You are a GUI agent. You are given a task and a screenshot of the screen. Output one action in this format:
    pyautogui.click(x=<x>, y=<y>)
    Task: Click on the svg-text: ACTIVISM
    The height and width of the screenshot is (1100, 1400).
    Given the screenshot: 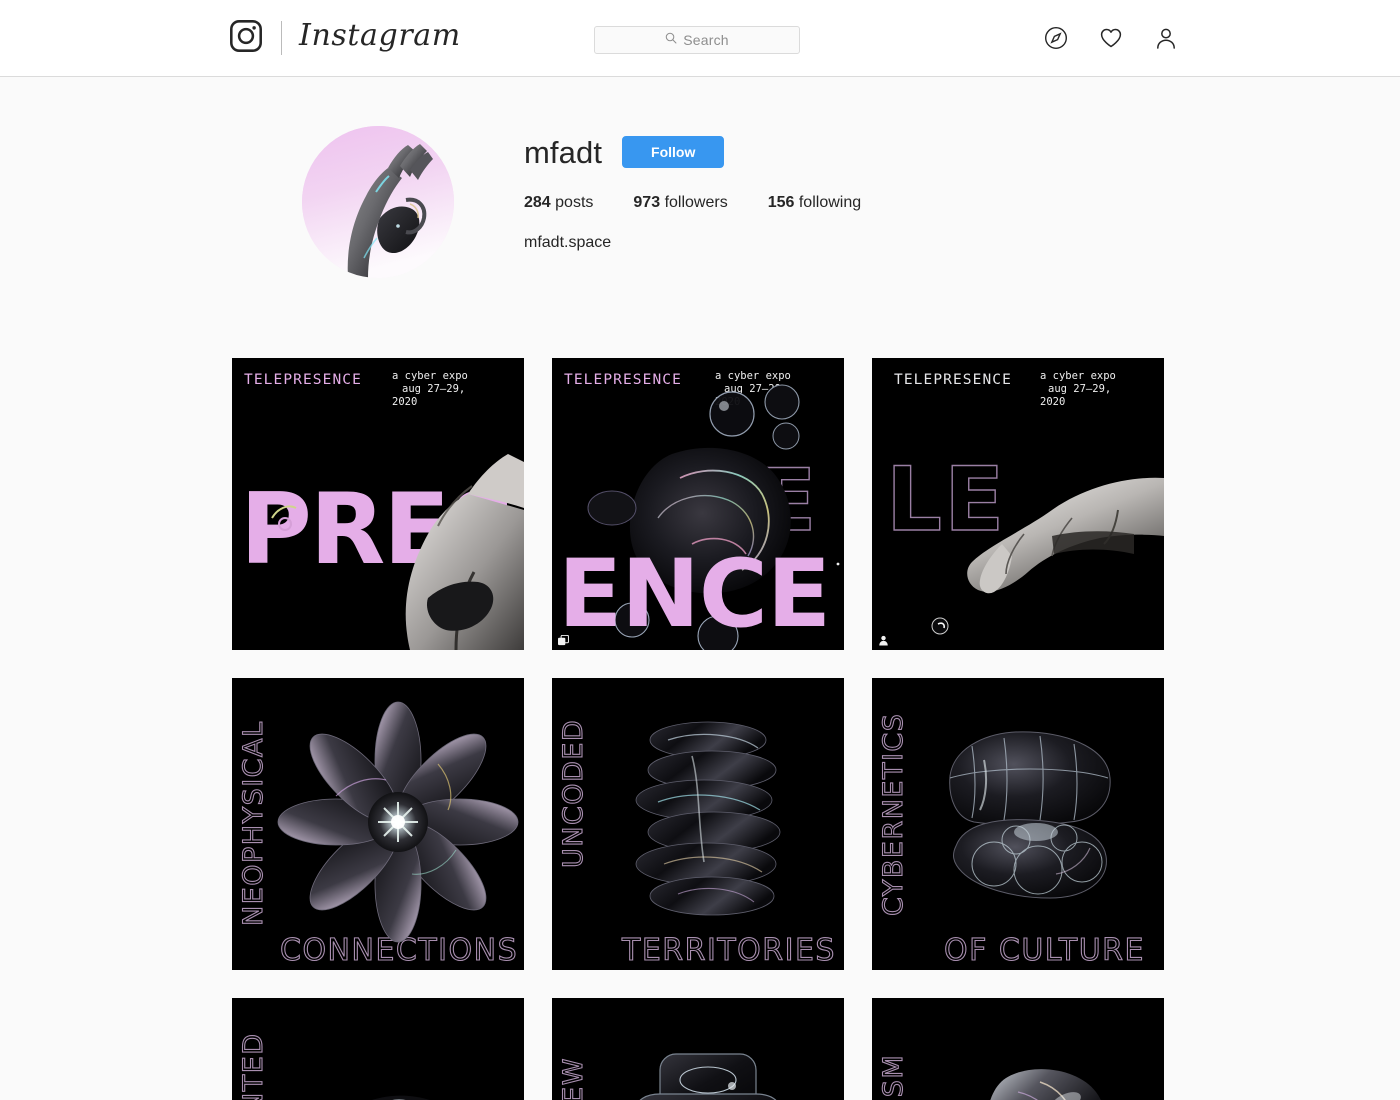 What is the action you would take?
    pyautogui.click(x=893, y=1077)
    